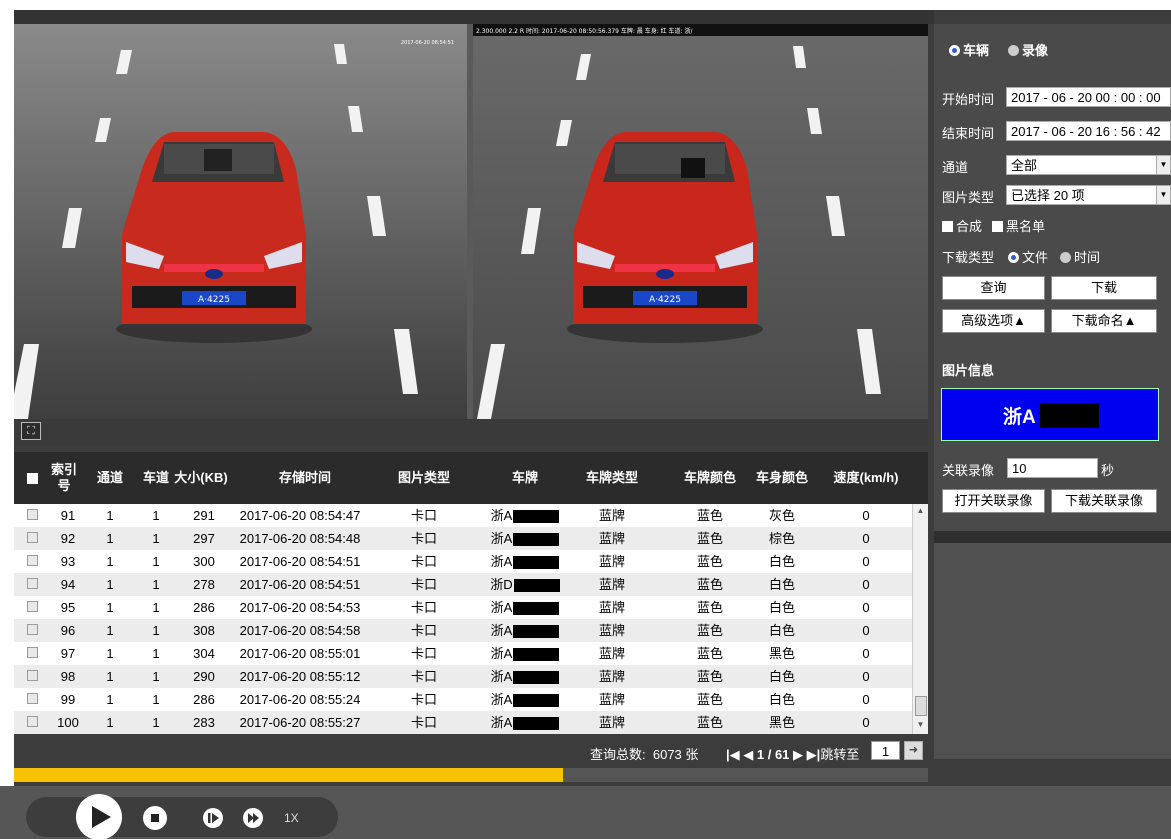  I want to click on col-index: 索引号, so click(64, 478).